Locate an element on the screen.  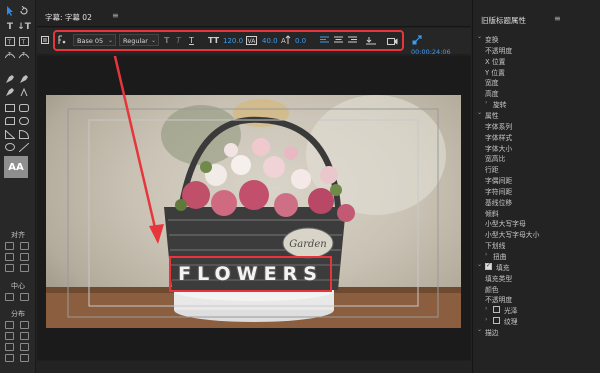
property-row: 宽高比 is located at coordinates (536, 158).